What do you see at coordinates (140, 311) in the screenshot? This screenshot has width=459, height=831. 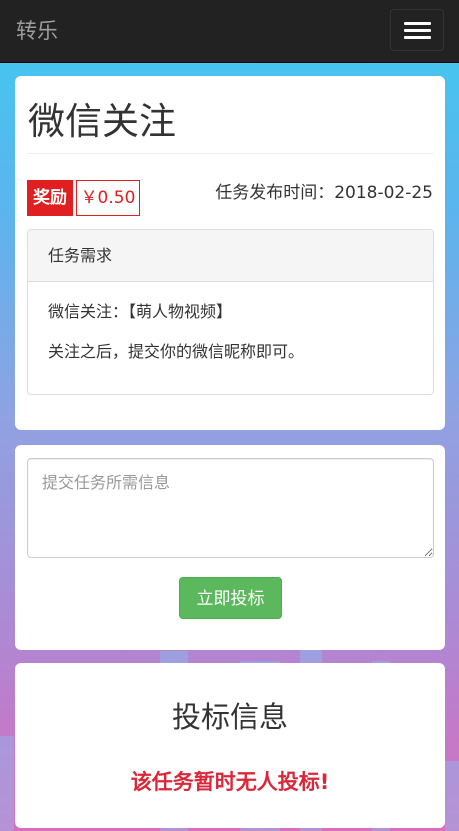 I see `requirement-line: 微信关注：【萌人物视频】` at bounding box center [140, 311].